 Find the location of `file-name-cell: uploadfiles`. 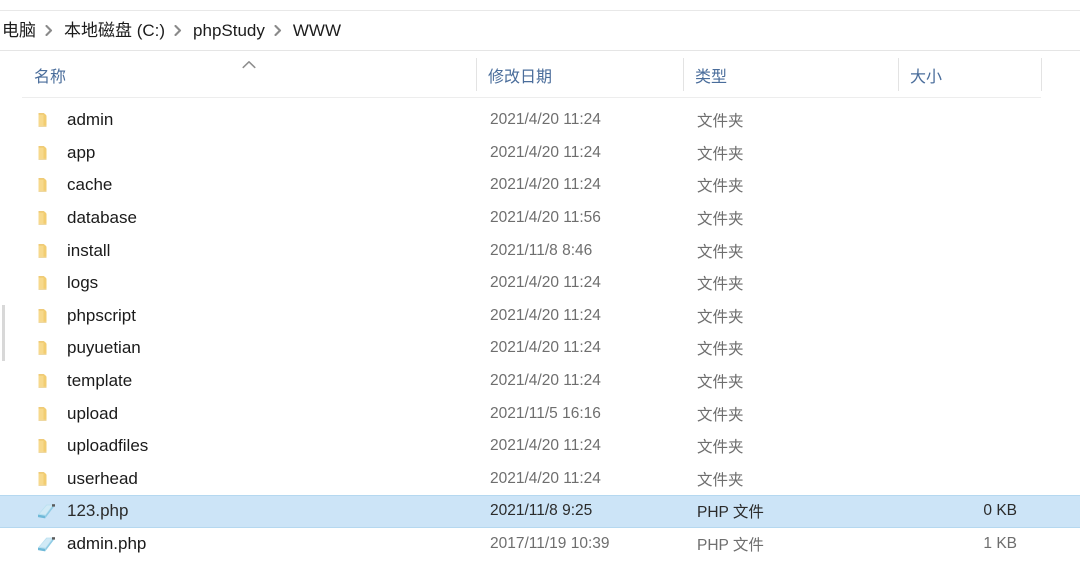

file-name-cell: uploadfiles is located at coordinates (249, 446).